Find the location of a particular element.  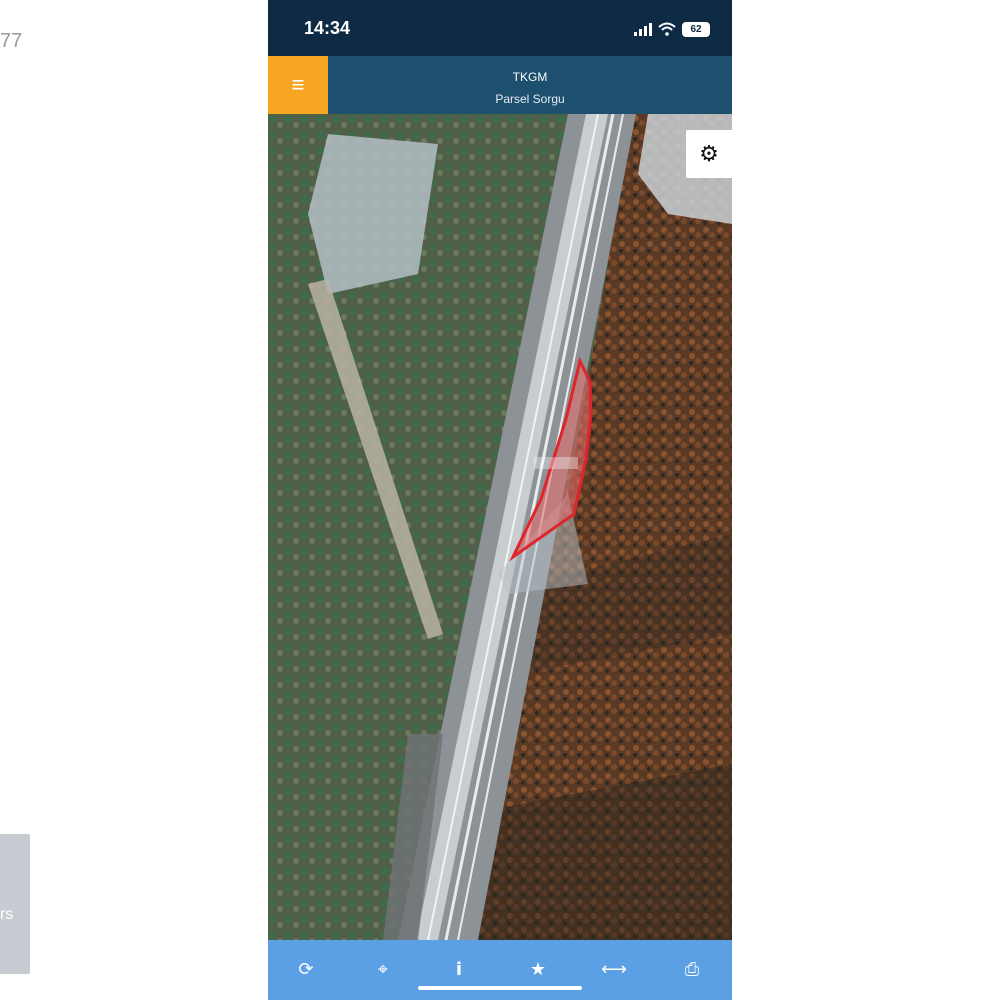

star-icon: ★ is located at coordinates (538, 969).